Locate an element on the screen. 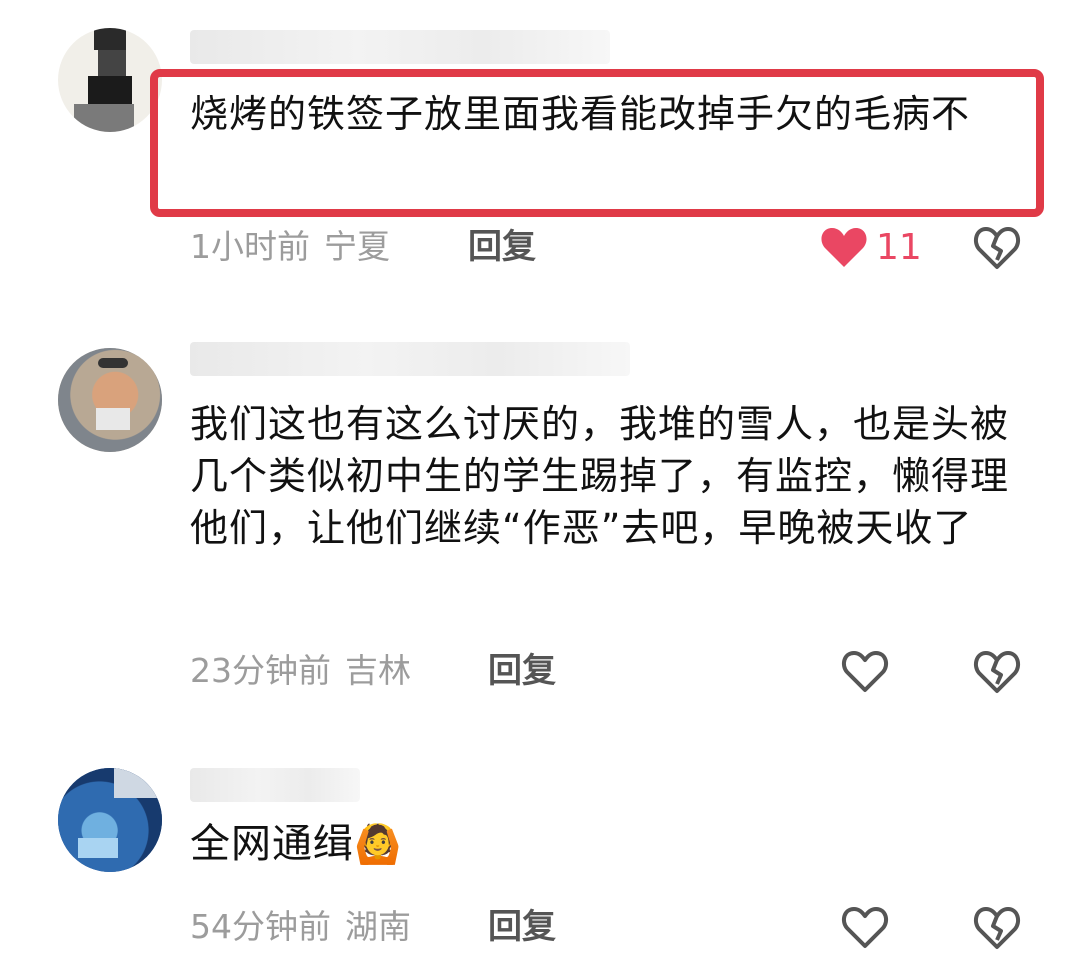  comment-time: 54分钟前 is located at coordinates (260, 926).